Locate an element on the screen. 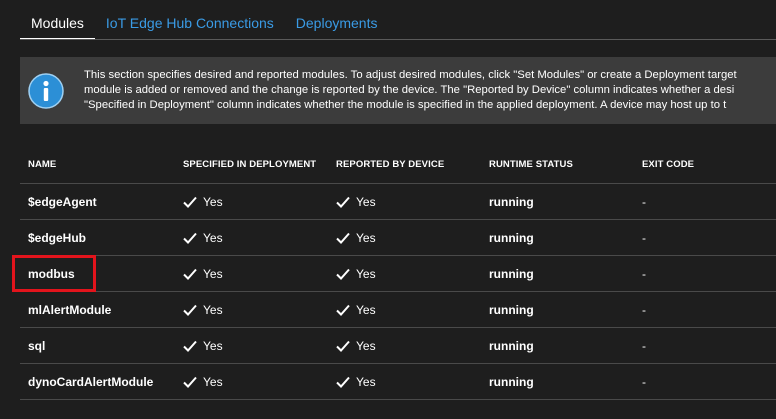 The width and height of the screenshot is (776, 419). module-name-cell: mlAlertModule is located at coordinates (69, 309).